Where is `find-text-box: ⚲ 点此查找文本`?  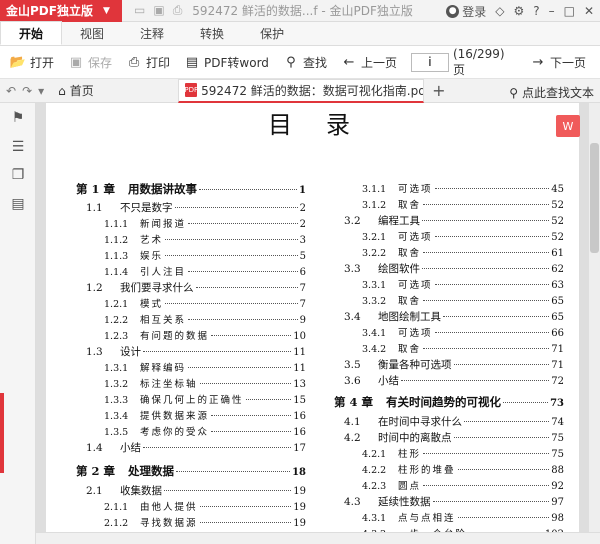
find-text-box: ⚲ 点此查找文本 is located at coordinates (551, 92).